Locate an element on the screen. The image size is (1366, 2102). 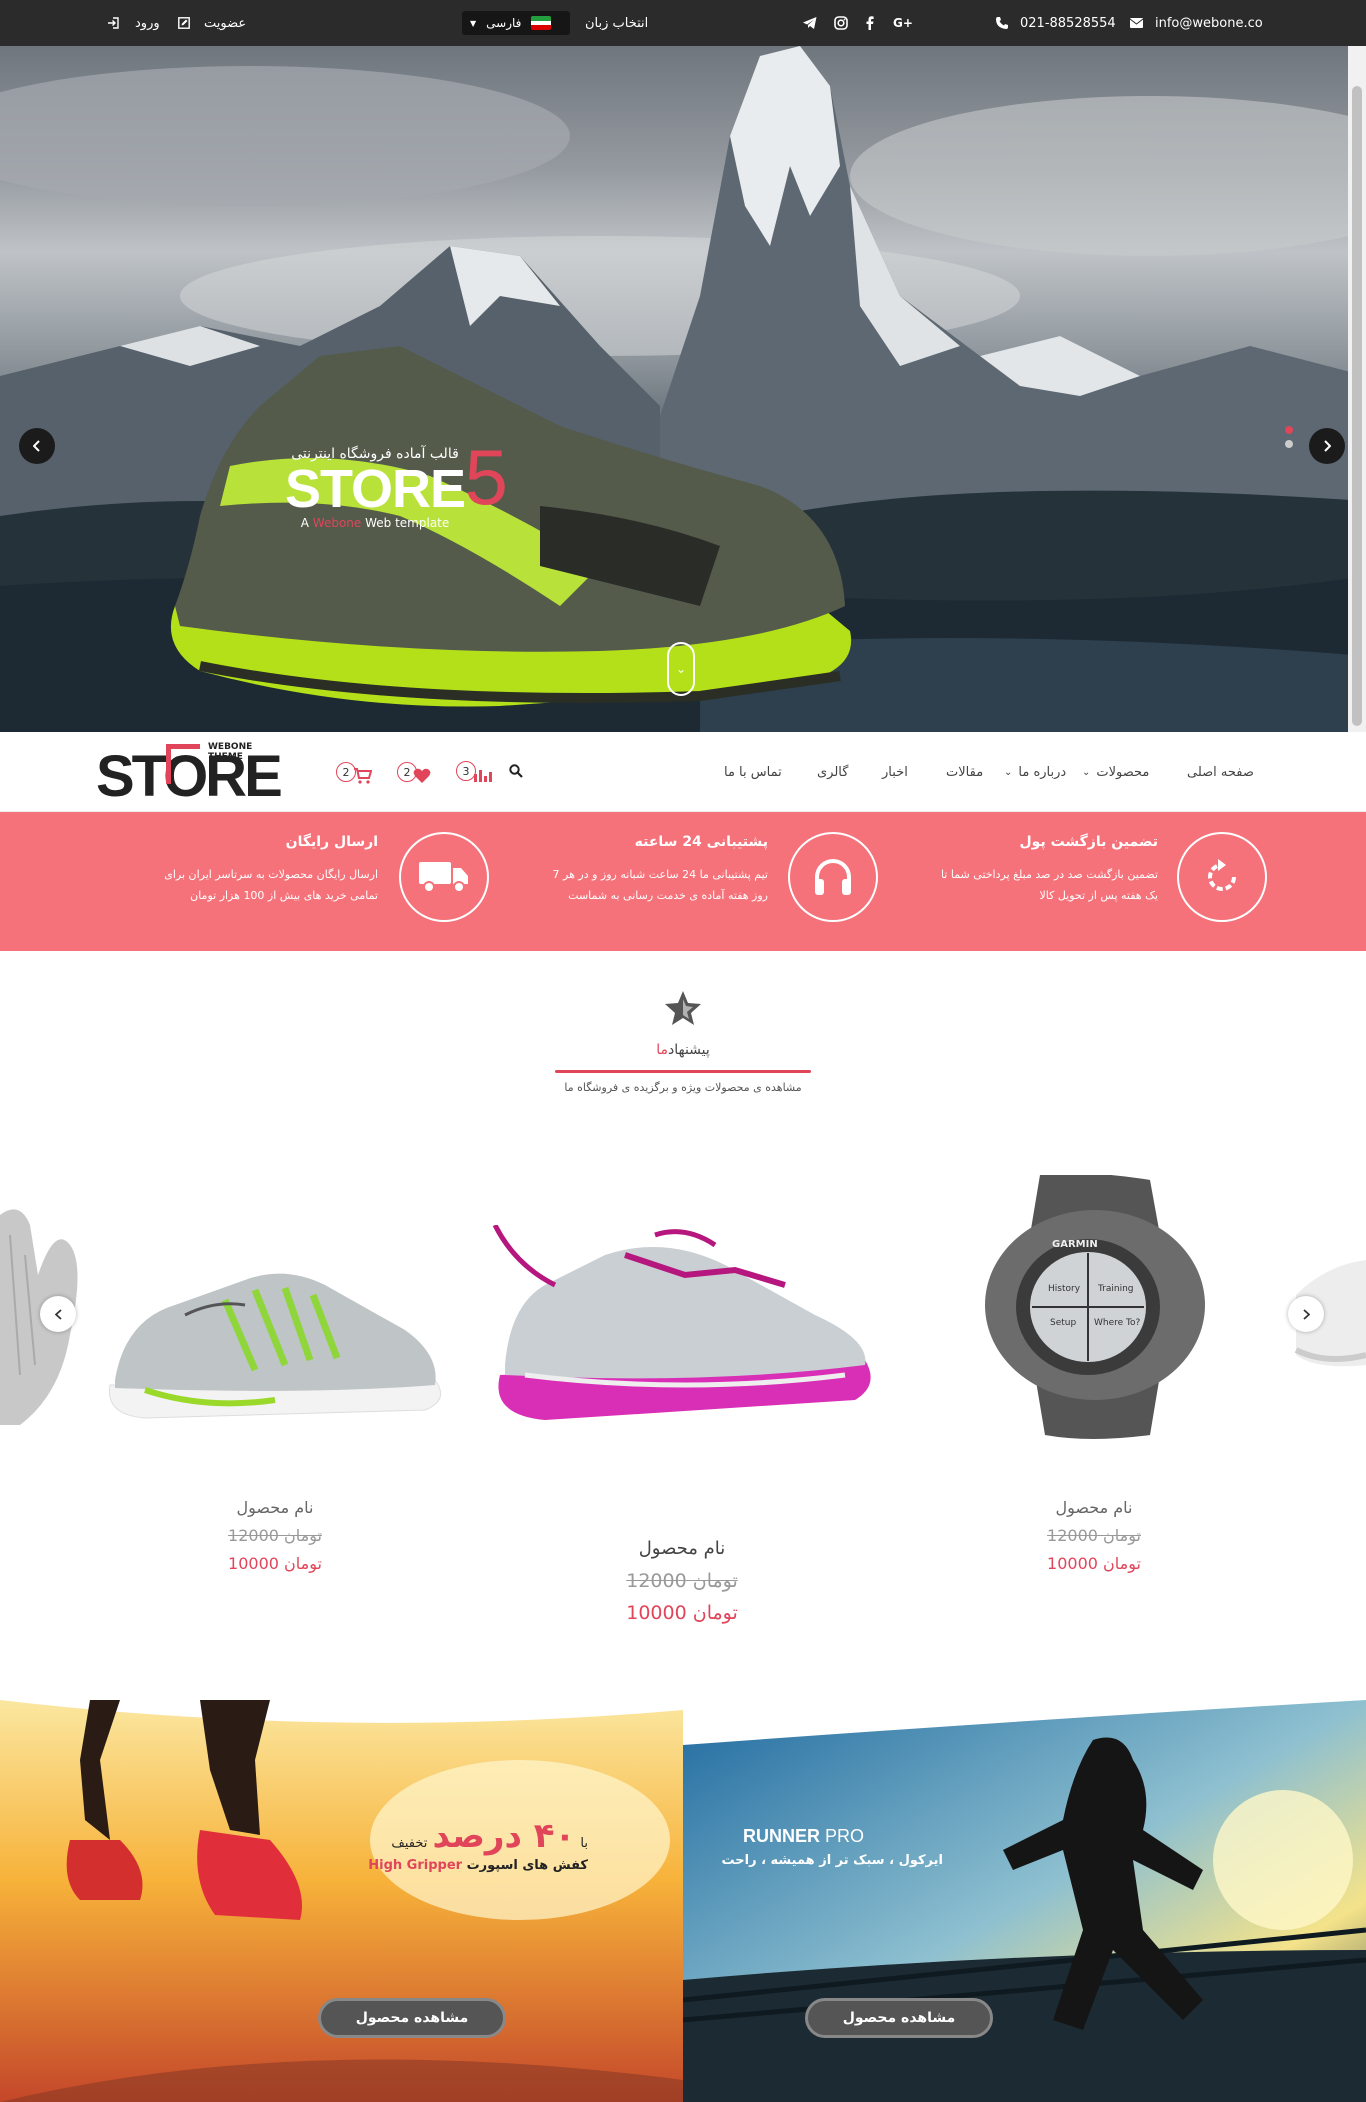
nav-item-products: ⌄ محصولات is located at coordinates (1115, 772).